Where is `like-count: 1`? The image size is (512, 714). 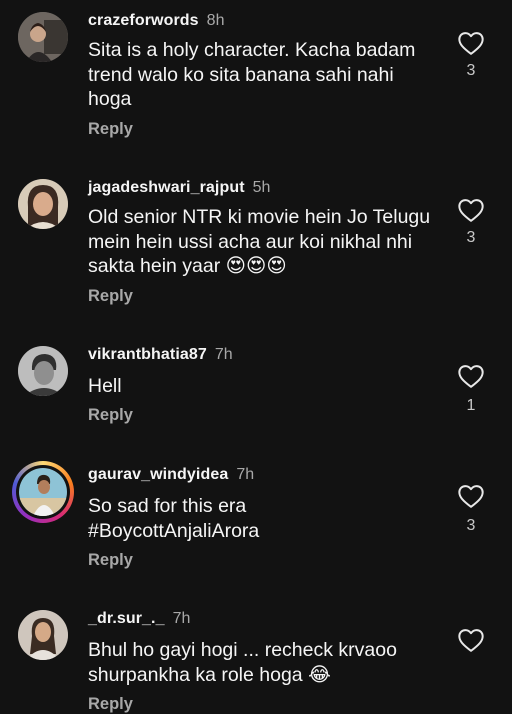
like-count: 1 is located at coordinates (471, 405).